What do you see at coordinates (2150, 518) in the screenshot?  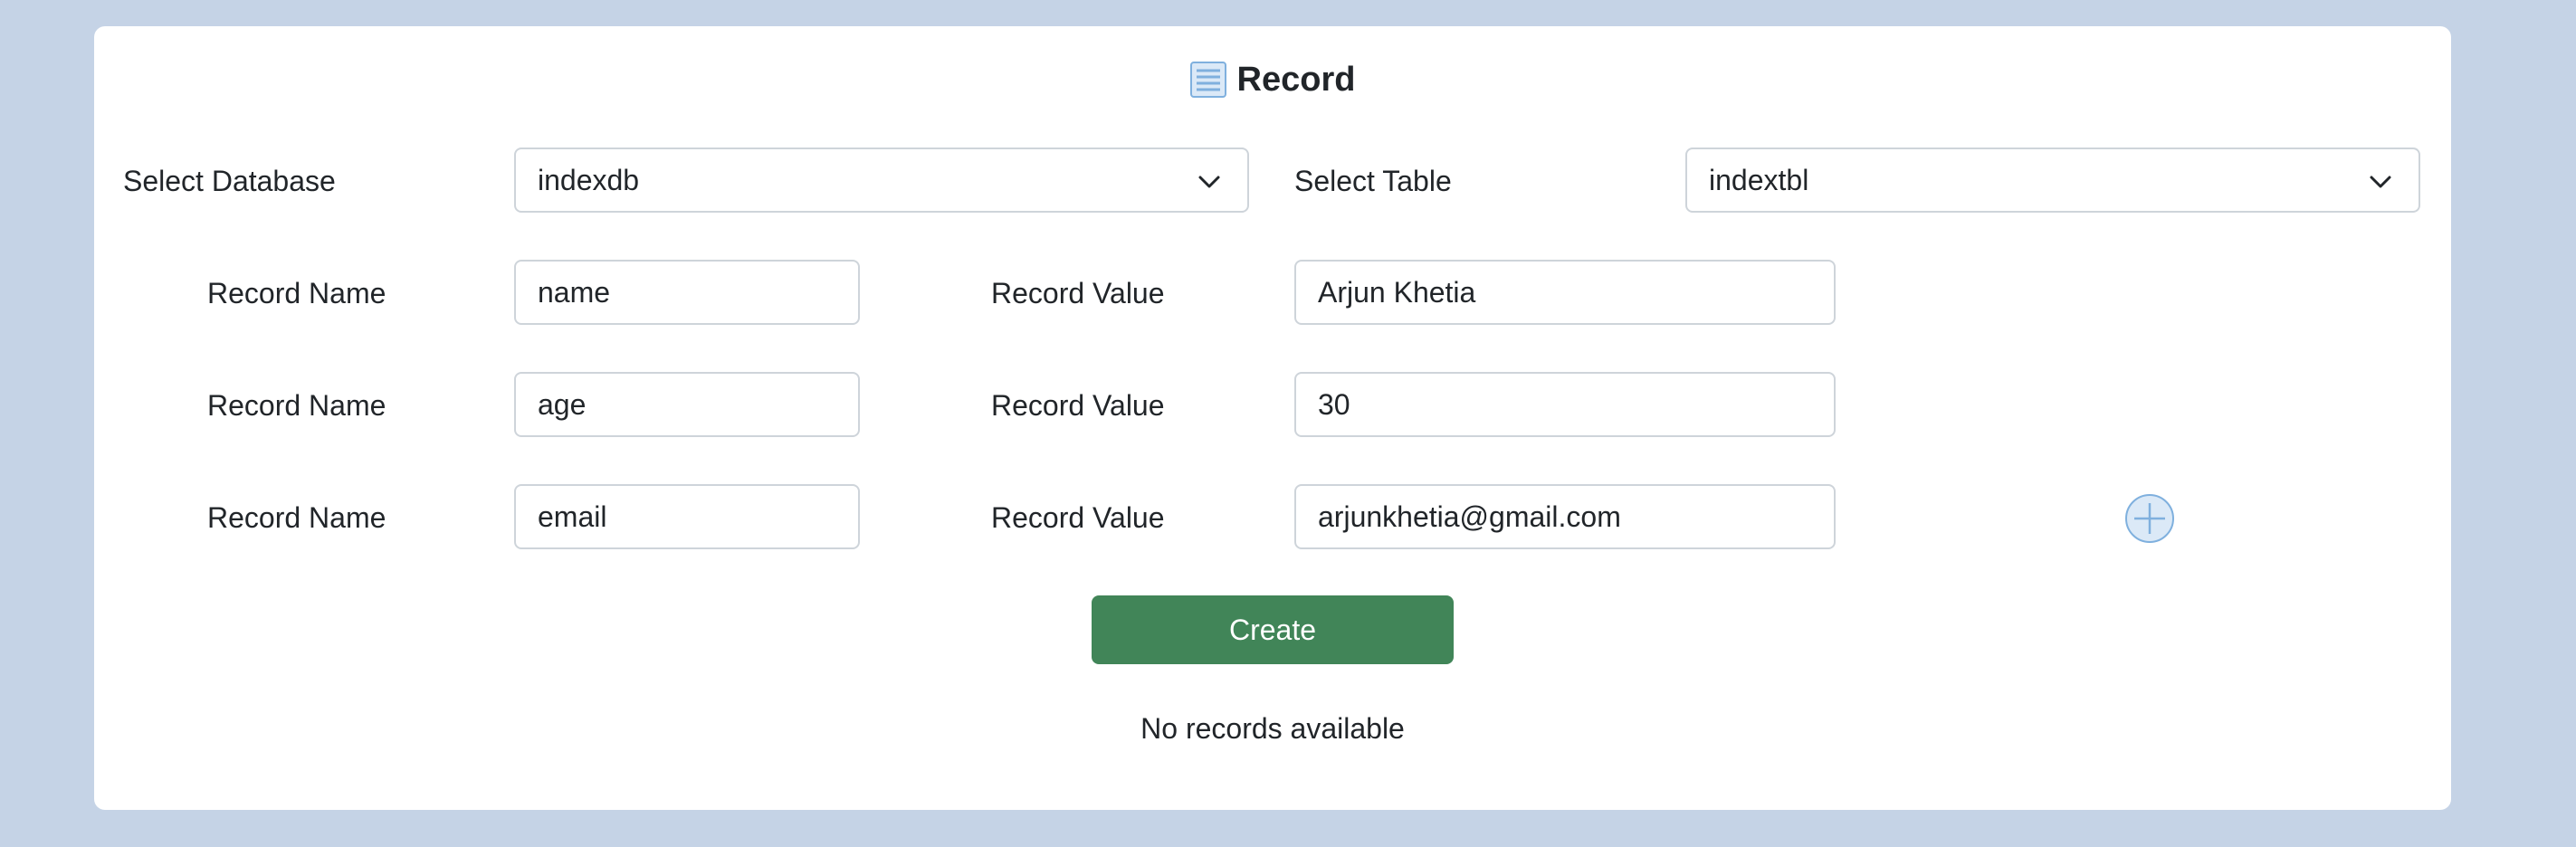 I see `plus-circle-icon` at bounding box center [2150, 518].